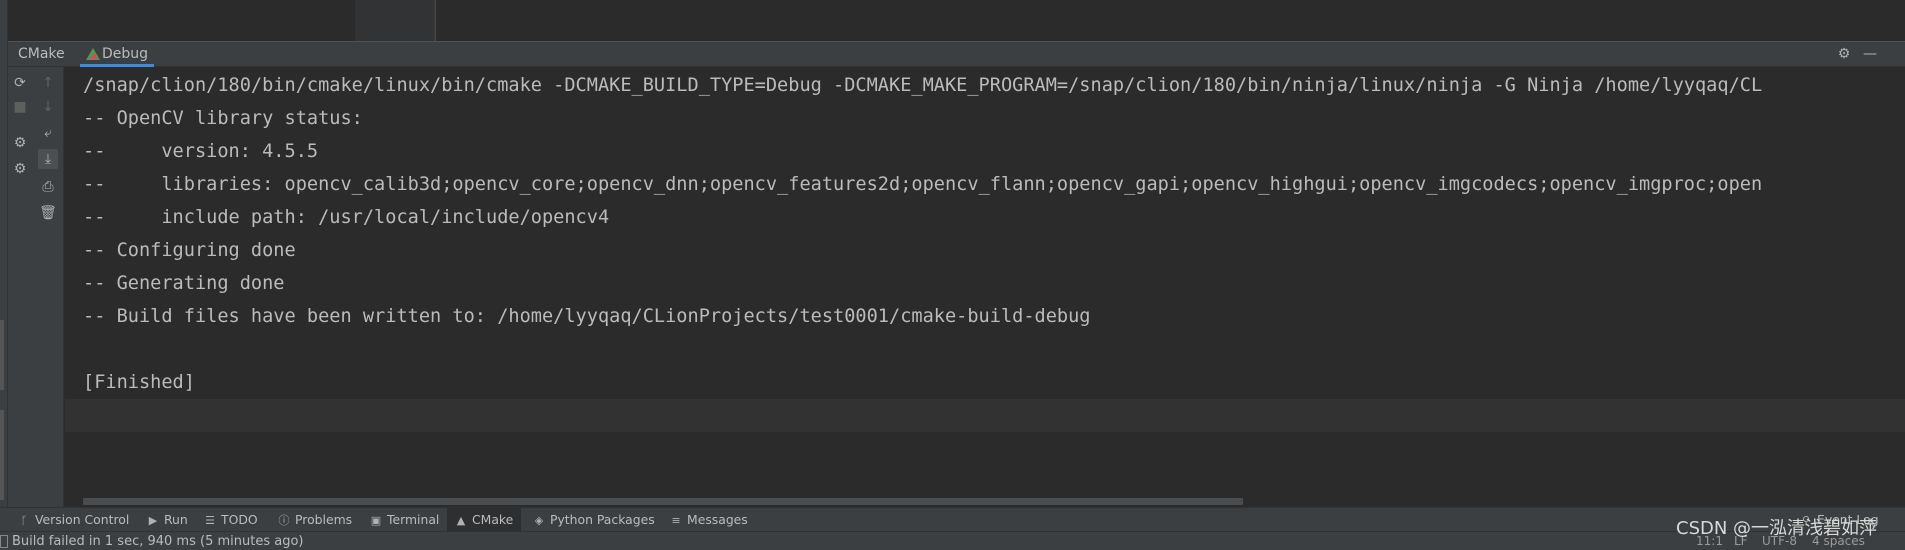 The height and width of the screenshot is (550, 1905). Describe the element at coordinates (176, 519) in the screenshot. I see `tab-label: Run` at that location.